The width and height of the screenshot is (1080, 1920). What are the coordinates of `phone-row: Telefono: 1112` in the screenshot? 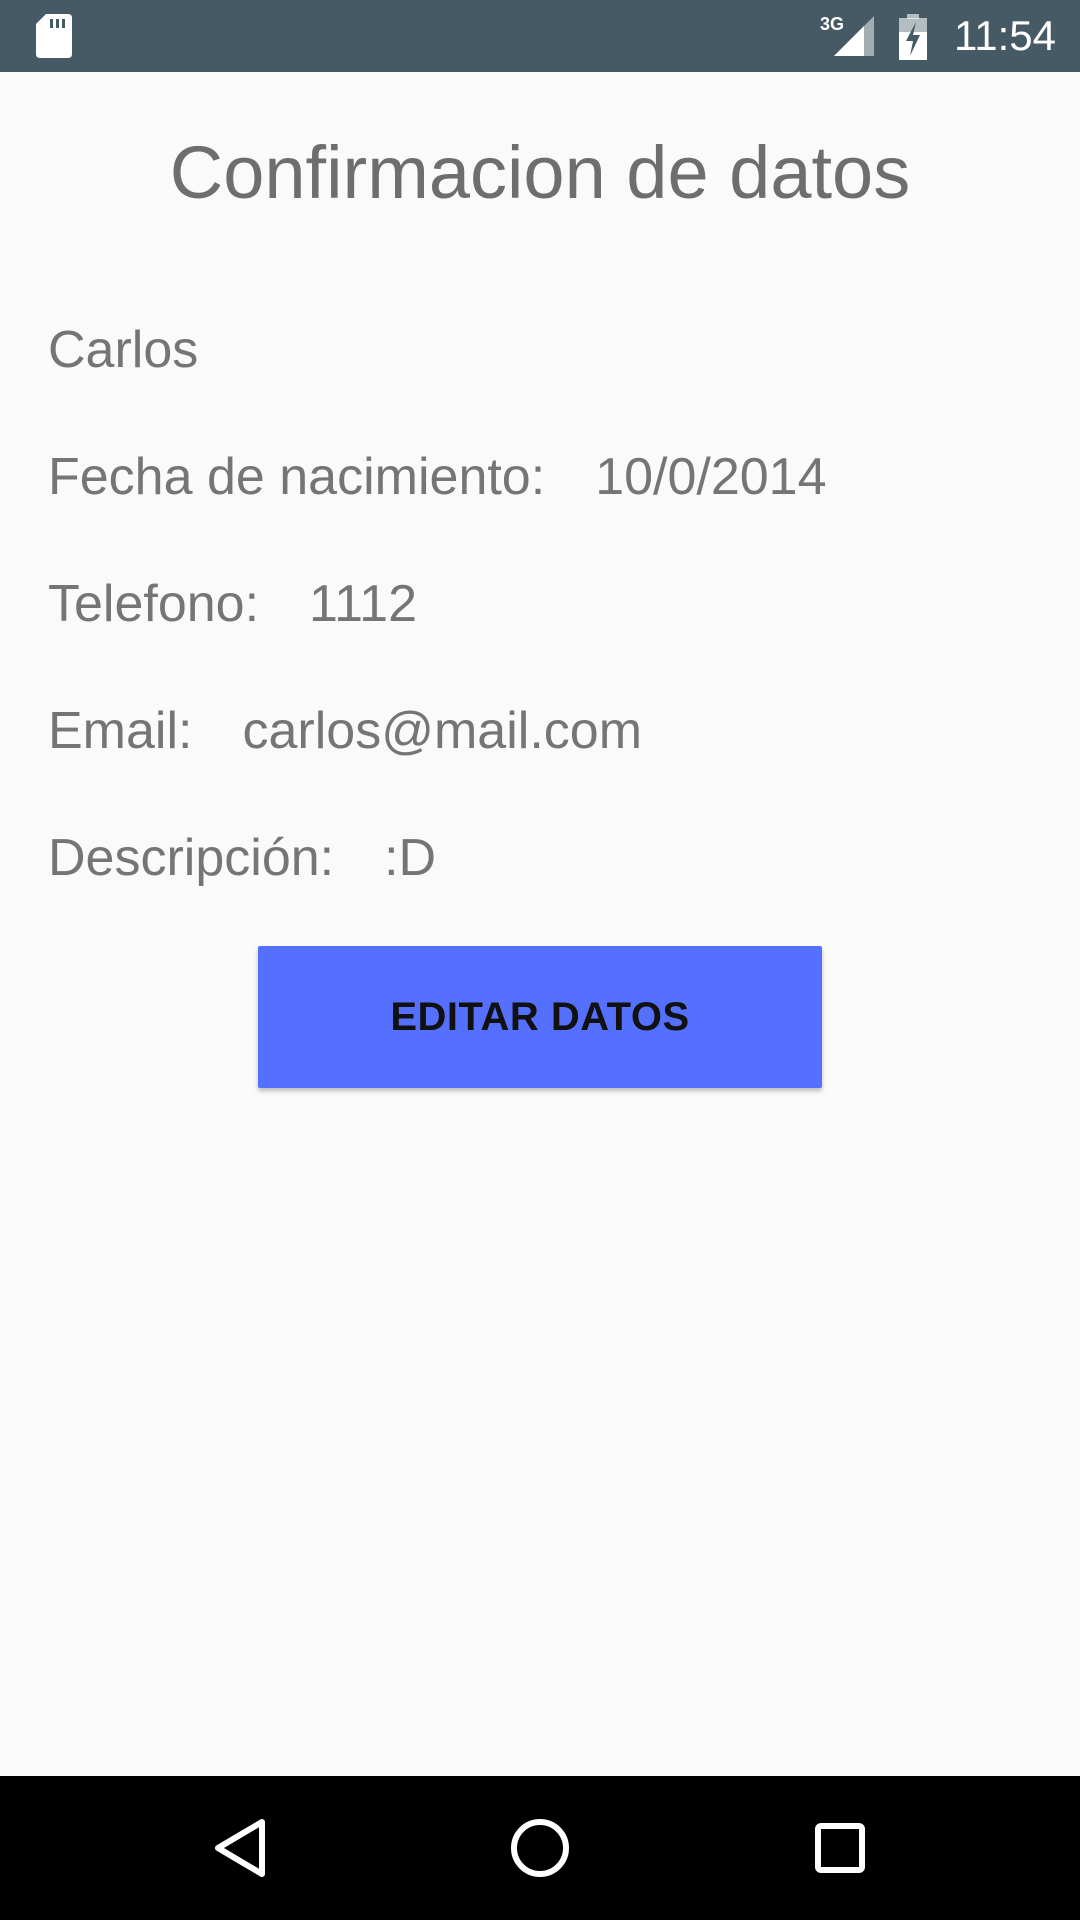 It's located at (232, 604).